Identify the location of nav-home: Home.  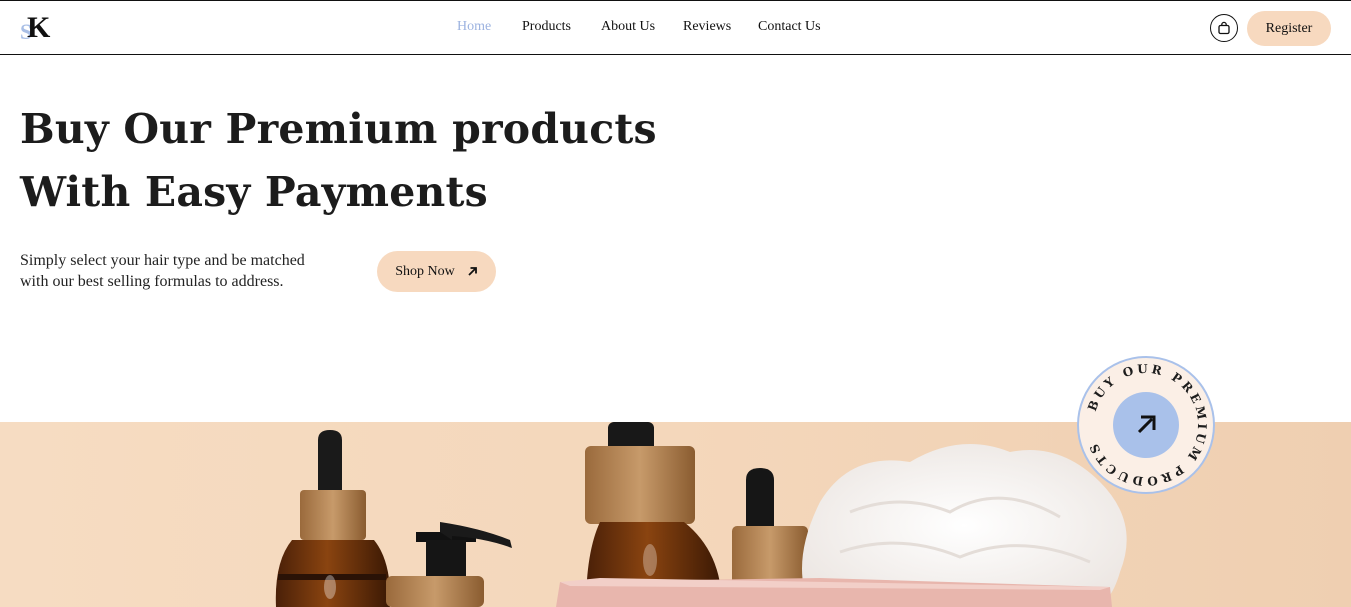
(474, 27).